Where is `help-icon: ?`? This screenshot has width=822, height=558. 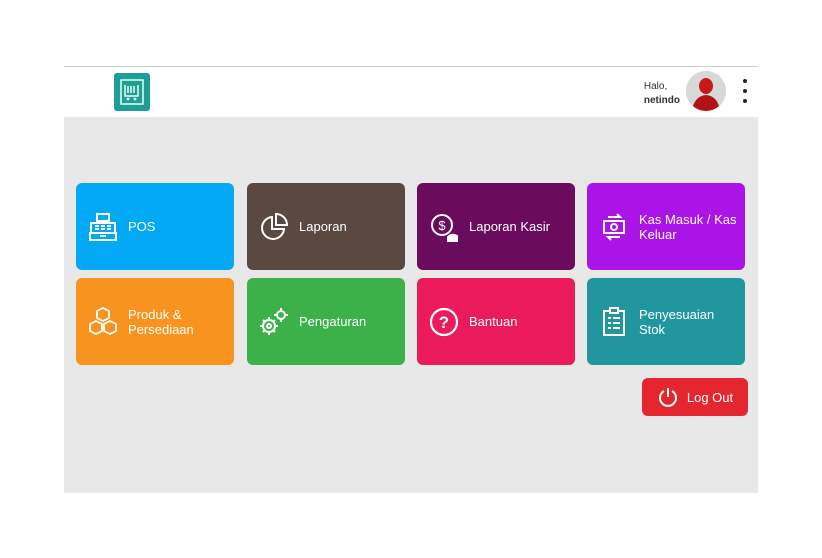 help-icon: ? is located at coordinates (444, 322).